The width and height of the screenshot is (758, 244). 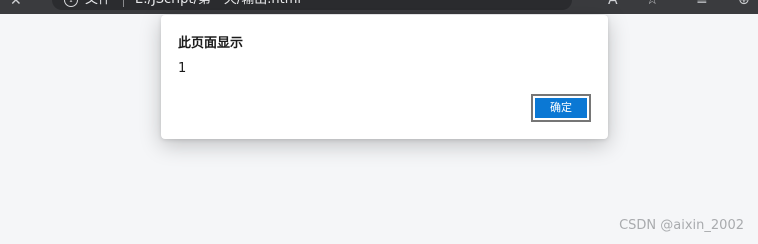 I want to click on url-text: E:/JScript/第一天/输出.html, so click(x=218, y=4).